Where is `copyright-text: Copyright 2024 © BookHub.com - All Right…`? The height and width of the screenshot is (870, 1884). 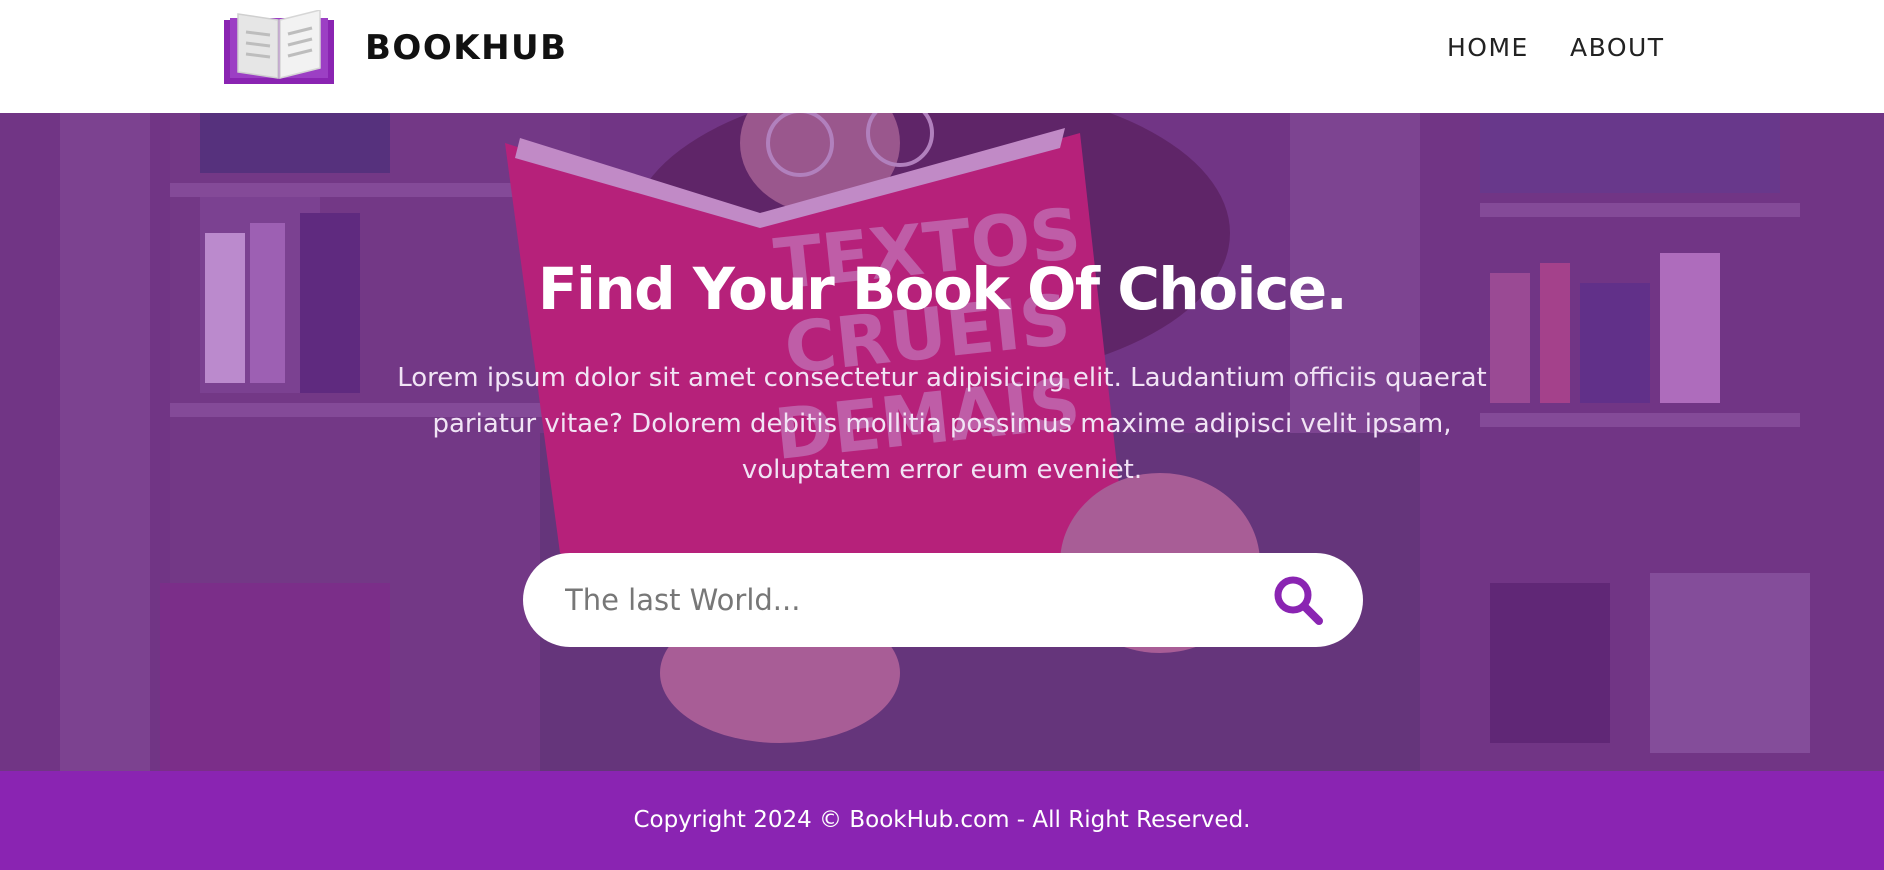 copyright-text: Copyright 2024 © BookHub.com - All Right… is located at coordinates (942, 820).